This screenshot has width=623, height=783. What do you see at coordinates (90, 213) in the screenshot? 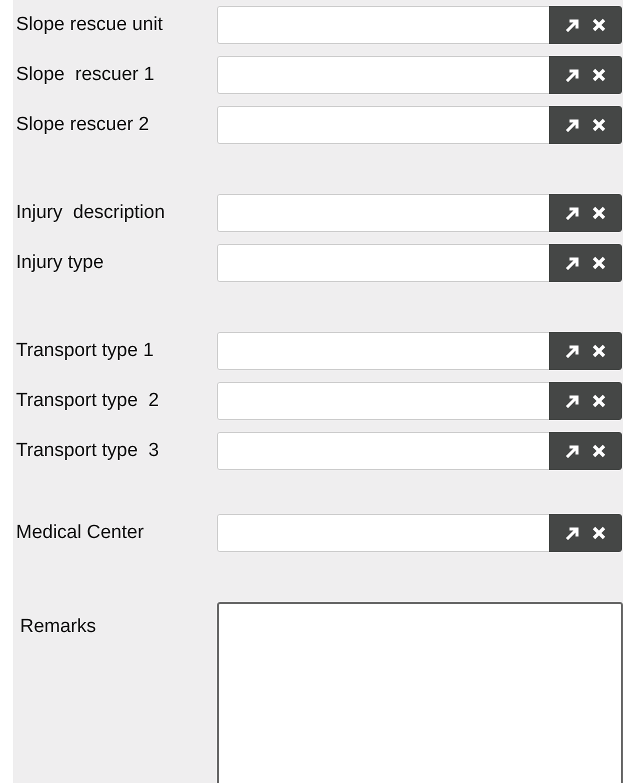
I see `field-label: Injury description` at bounding box center [90, 213].